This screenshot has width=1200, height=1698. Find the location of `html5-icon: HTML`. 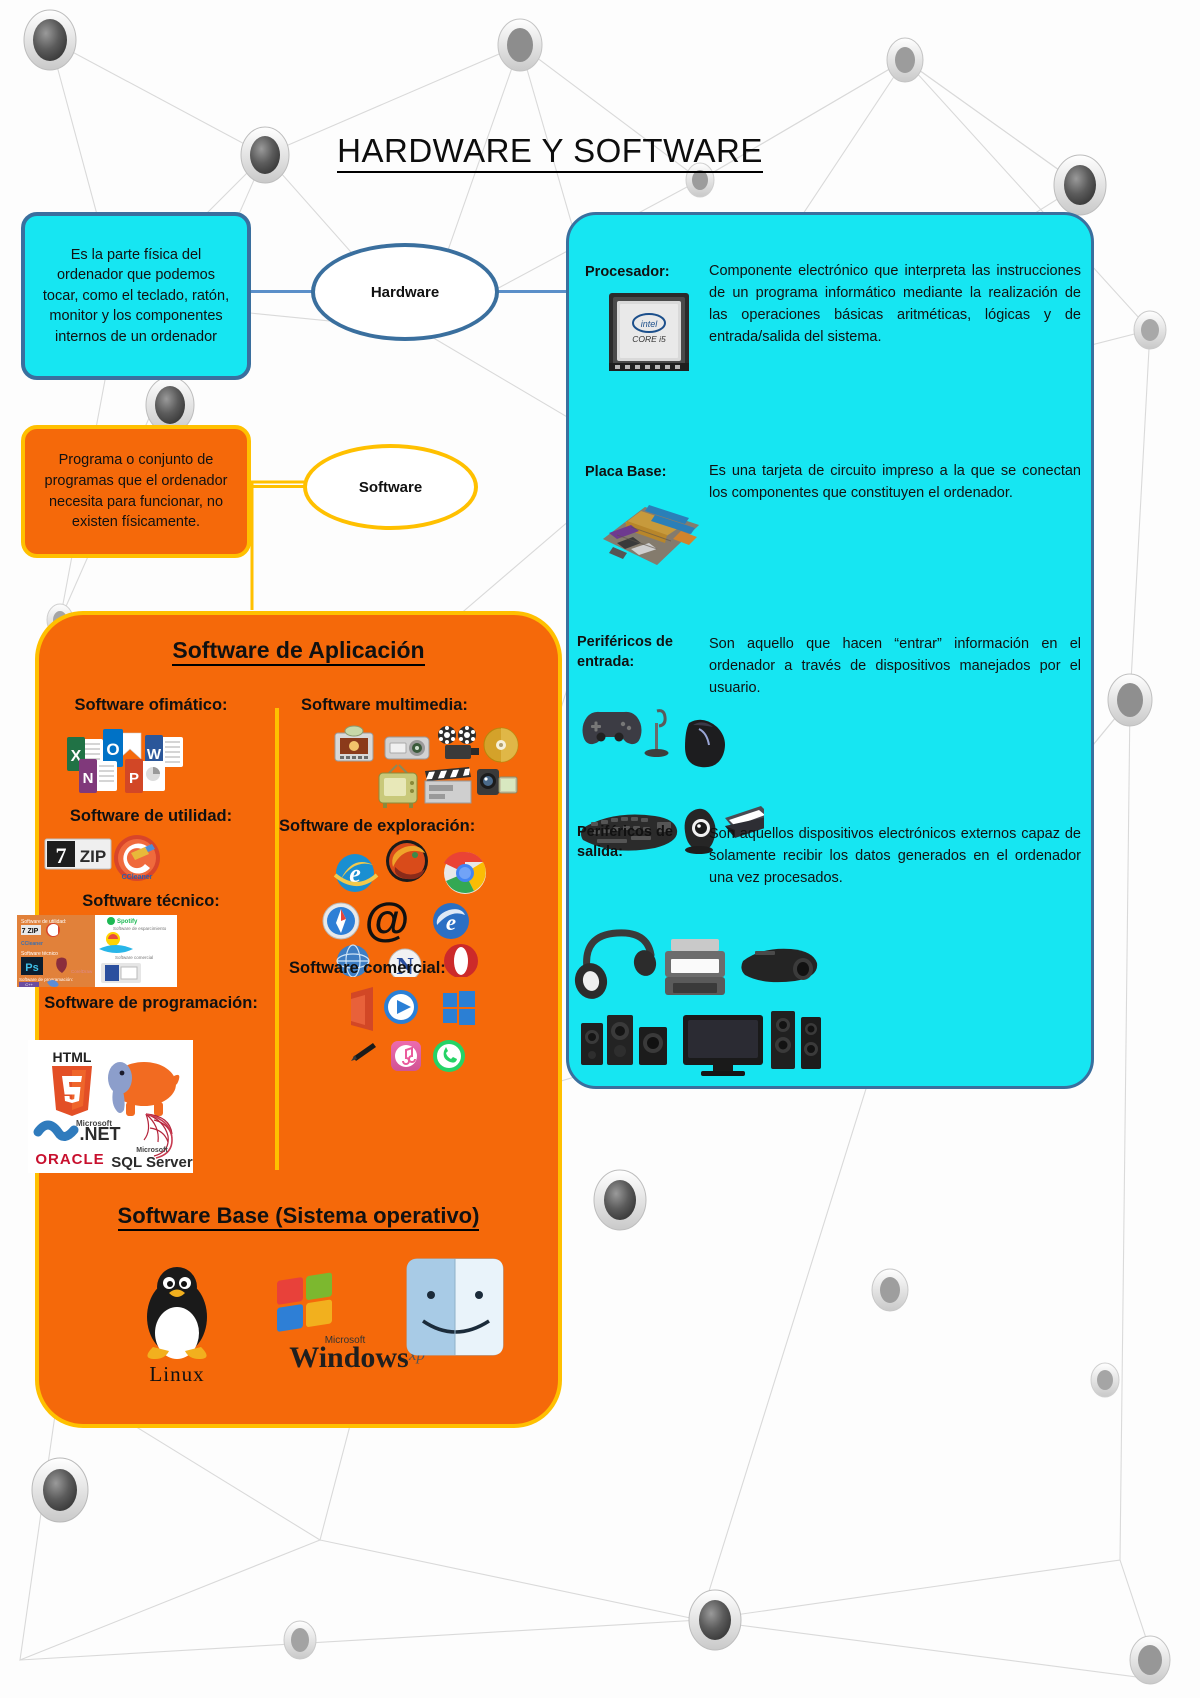

html5-icon: HTML is located at coordinates (72, 1082).